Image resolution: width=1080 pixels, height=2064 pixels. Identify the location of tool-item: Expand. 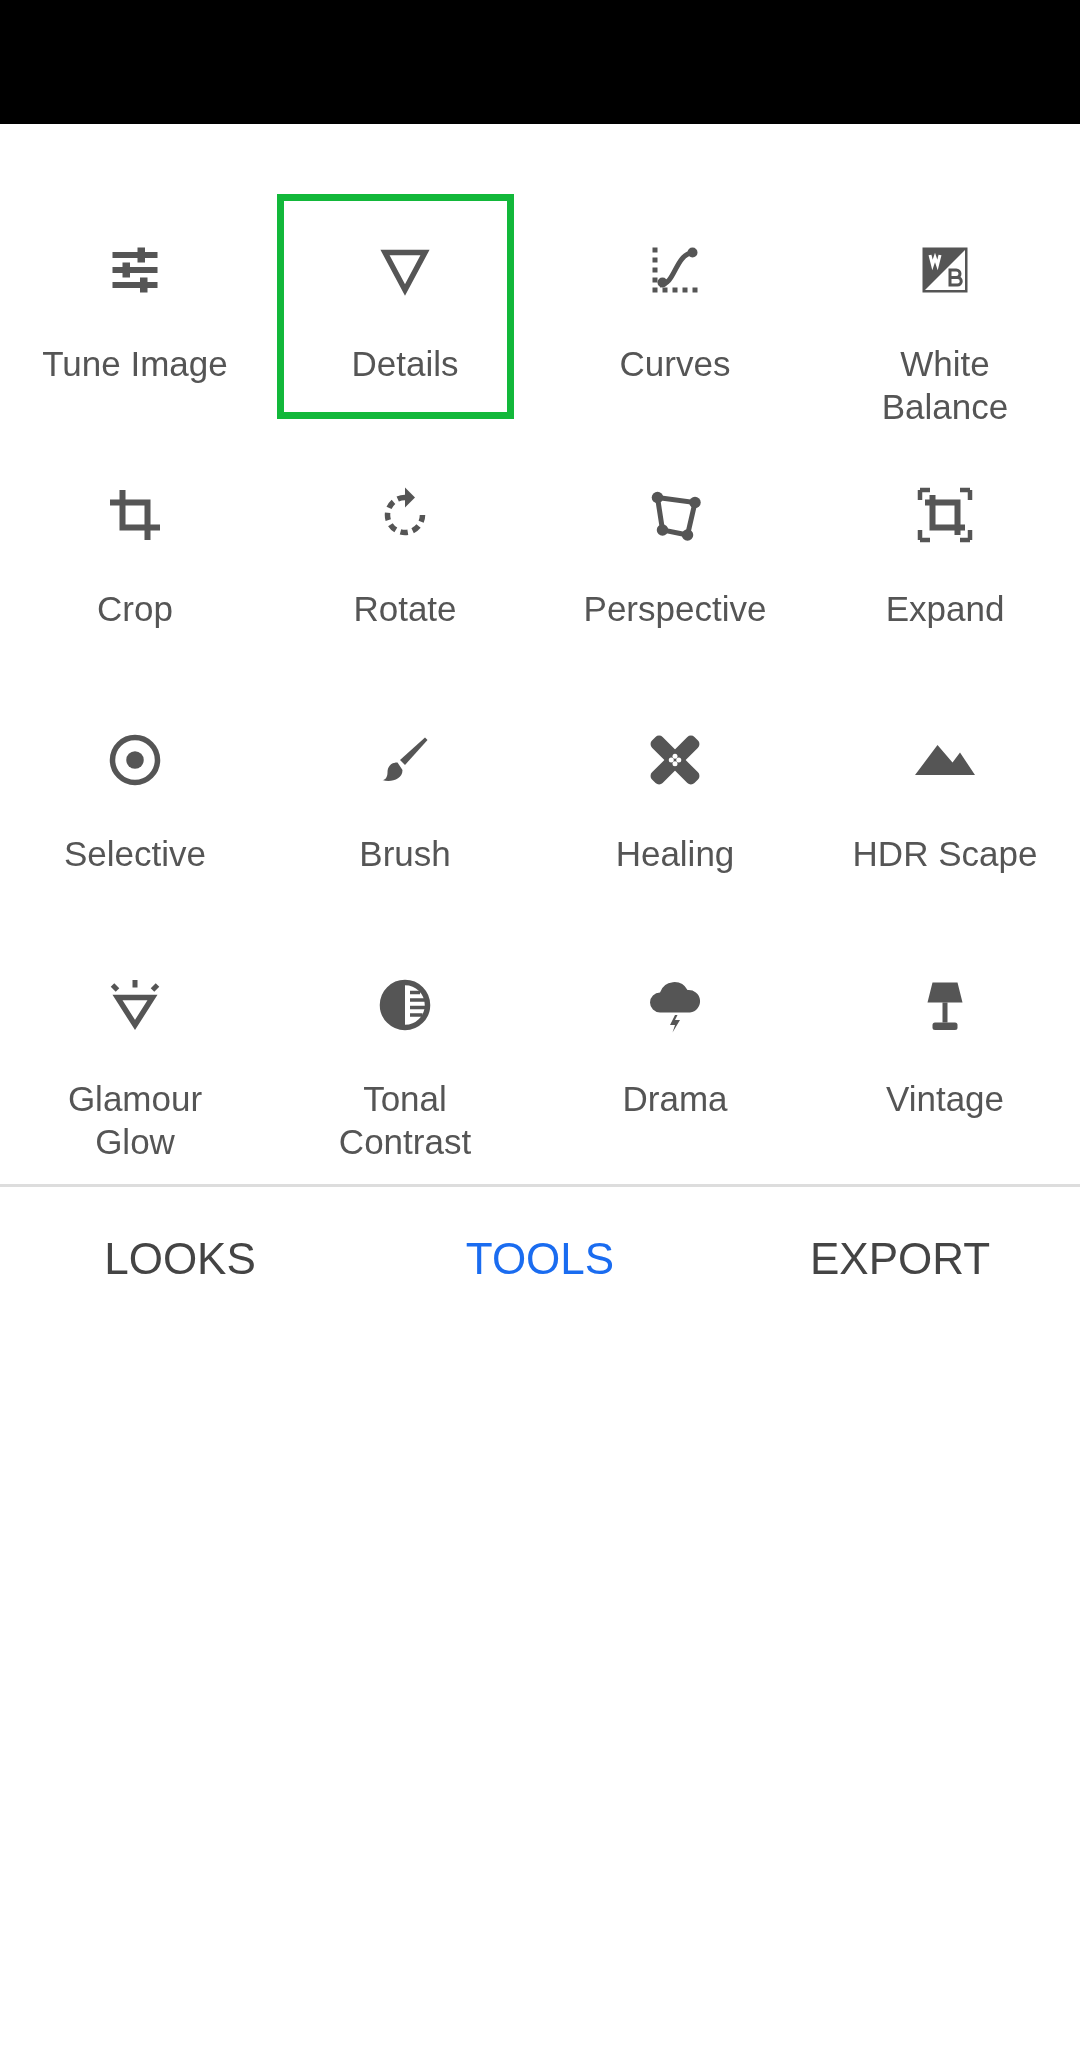
(945, 557).